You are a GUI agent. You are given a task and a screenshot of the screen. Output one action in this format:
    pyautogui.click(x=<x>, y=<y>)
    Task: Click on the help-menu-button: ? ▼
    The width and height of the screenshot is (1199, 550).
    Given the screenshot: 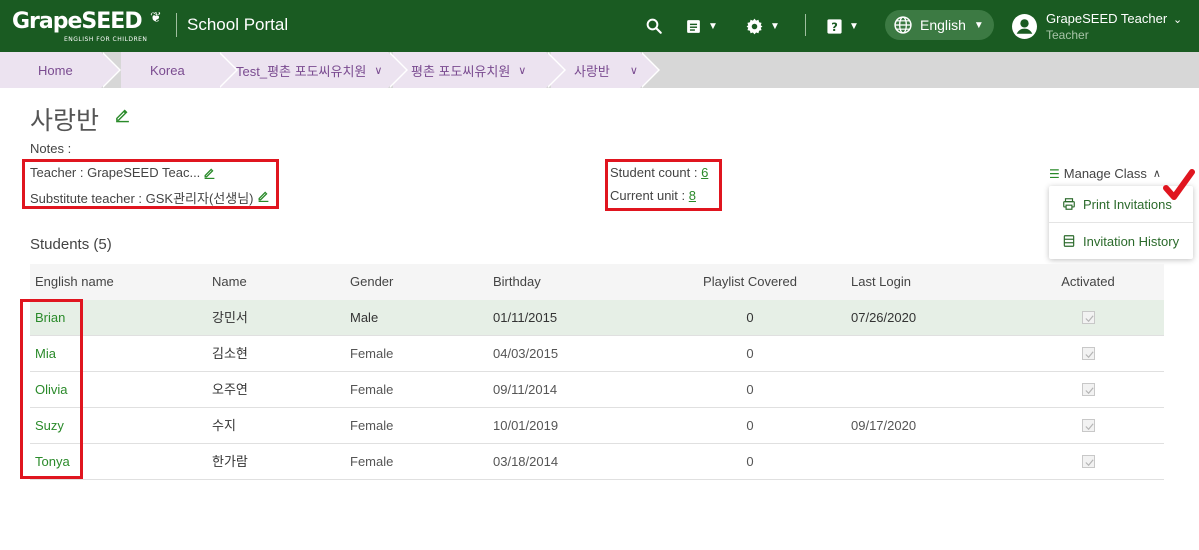 What is the action you would take?
    pyautogui.click(x=842, y=26)
    